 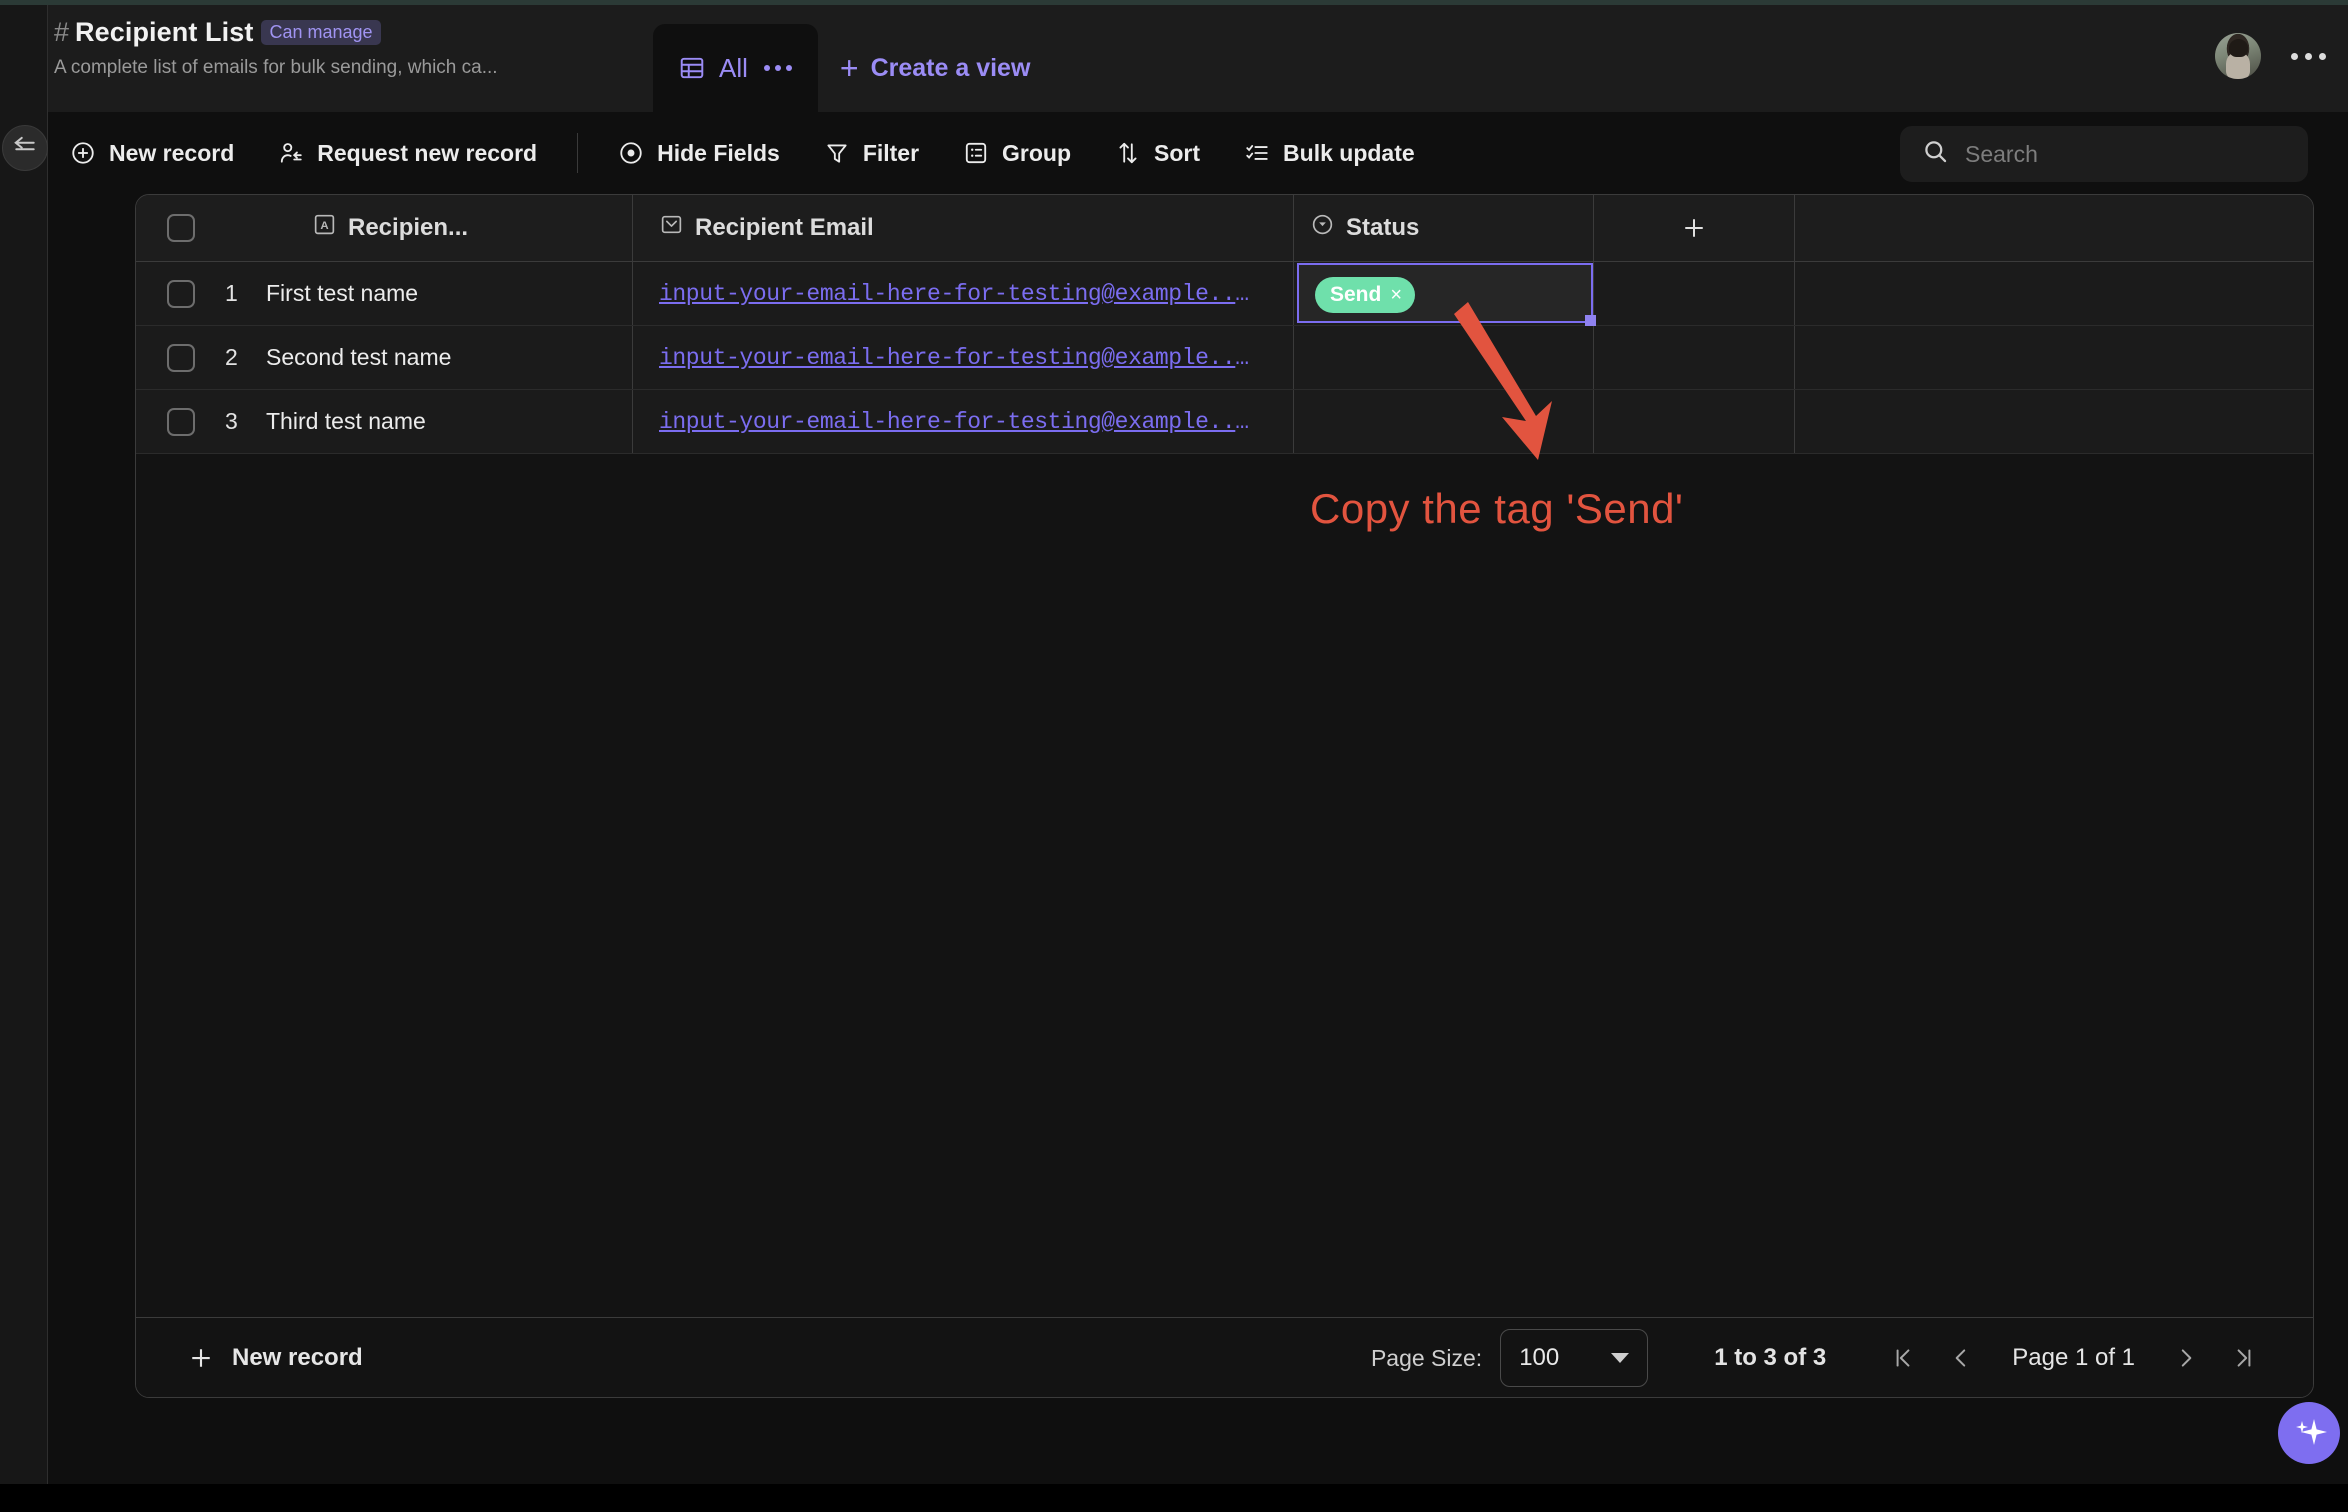 What do you see at coordinates (891, 152) in the screenshot?
I see `filter-label: Filter` at bounding box center [891, 152].